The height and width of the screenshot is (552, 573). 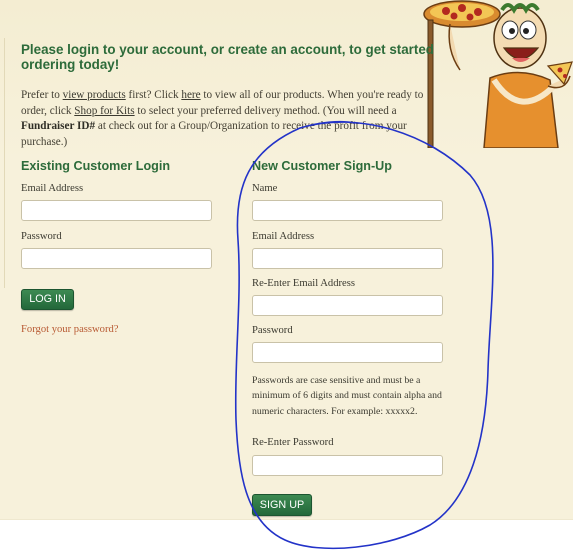 I want to click on signup-email-label: Email Address, so click(x=283, y=236).